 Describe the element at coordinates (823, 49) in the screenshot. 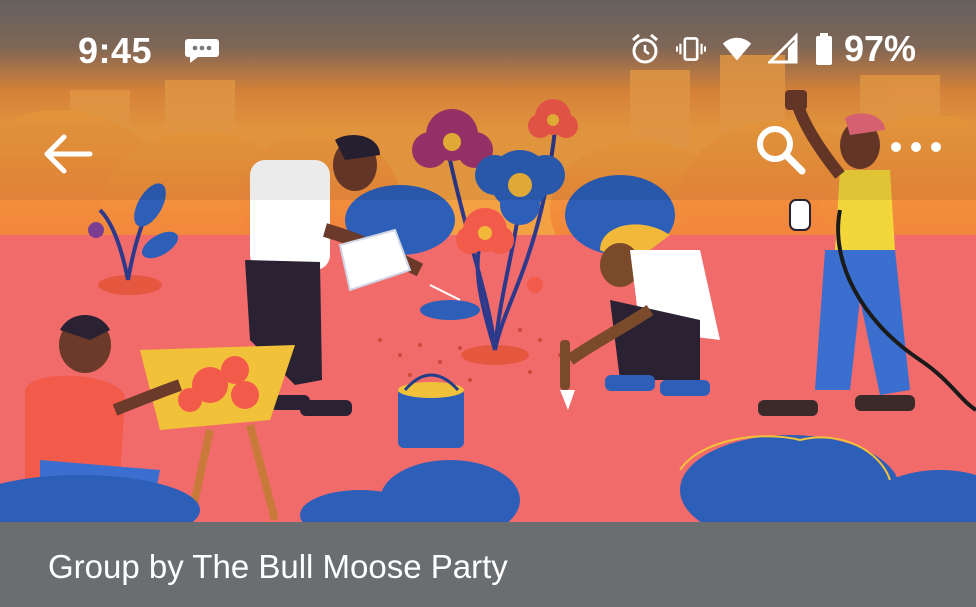

I see `battery-icon` at that location.